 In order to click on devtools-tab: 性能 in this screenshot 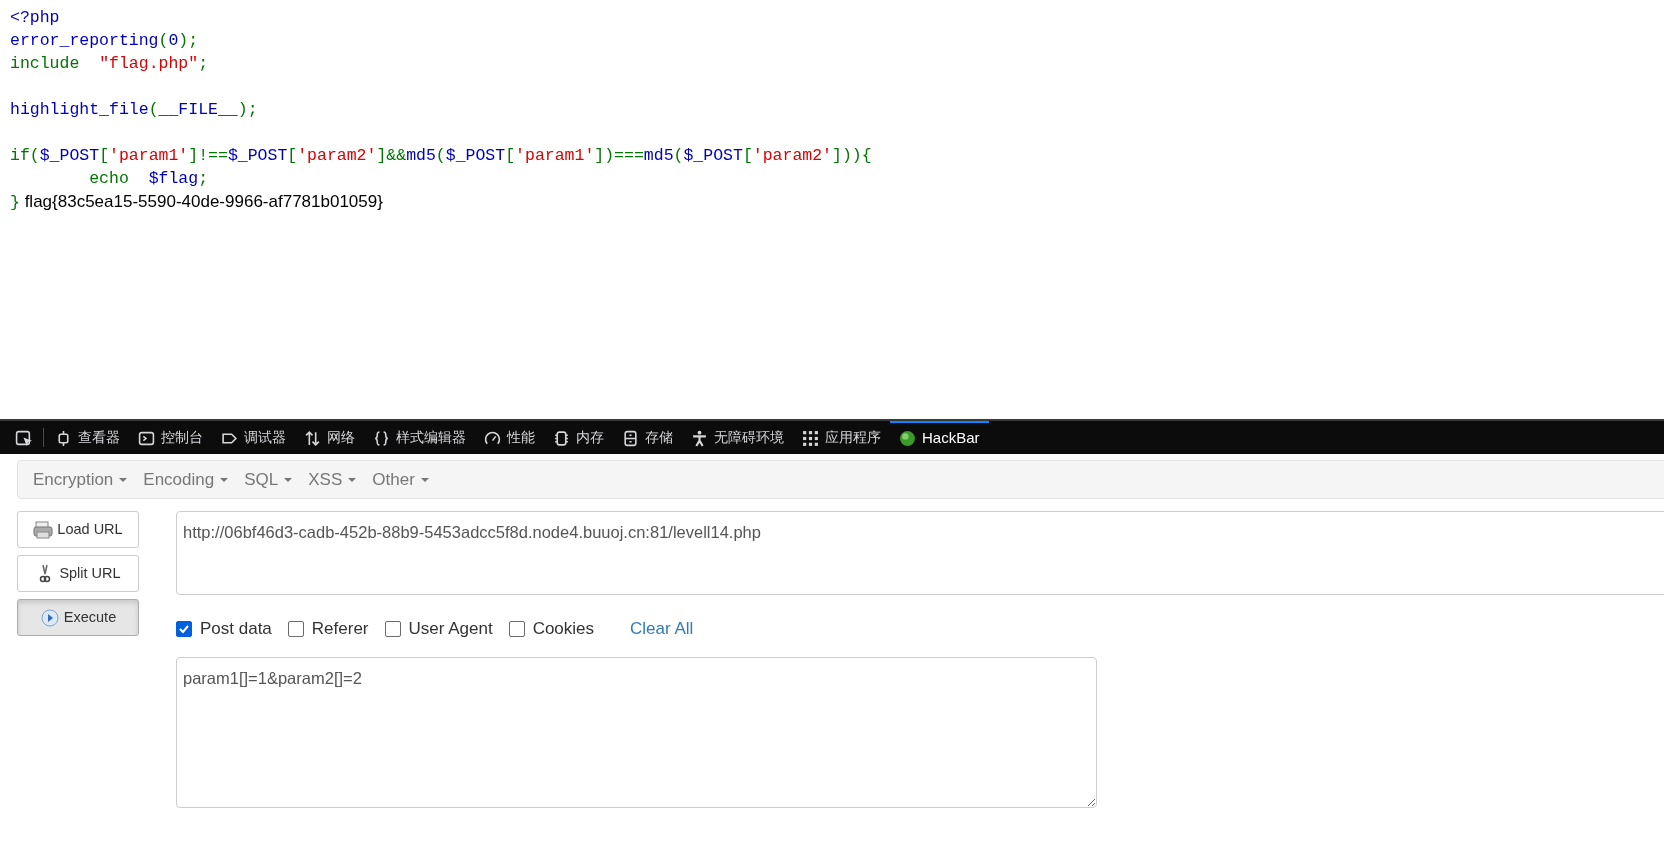, I will do `click(509, 437)`.